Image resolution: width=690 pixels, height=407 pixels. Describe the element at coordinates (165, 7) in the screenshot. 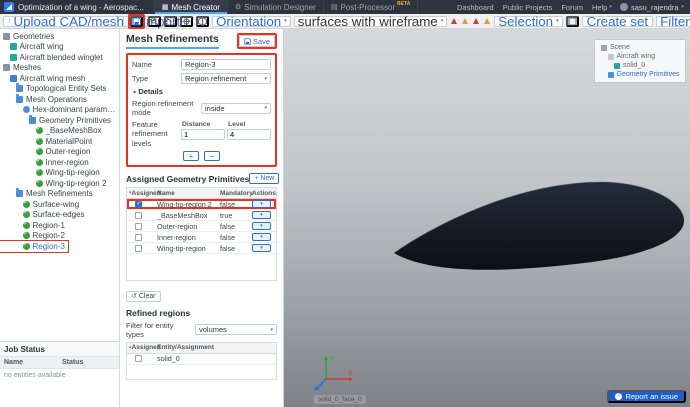

I see `tab-icon` at that location.